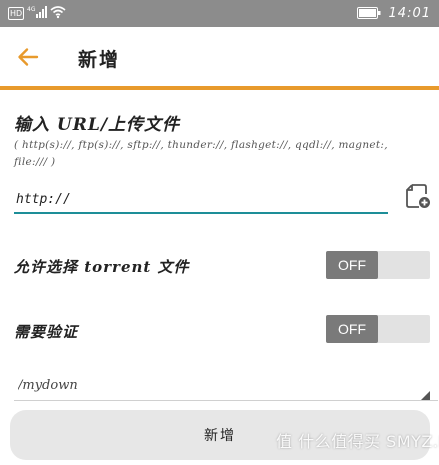 This screenshot has height=465, width=439. What do you see at coordinates (201, 200) in the screenshot?
I see `url-input` at bounding box center [201, 200].